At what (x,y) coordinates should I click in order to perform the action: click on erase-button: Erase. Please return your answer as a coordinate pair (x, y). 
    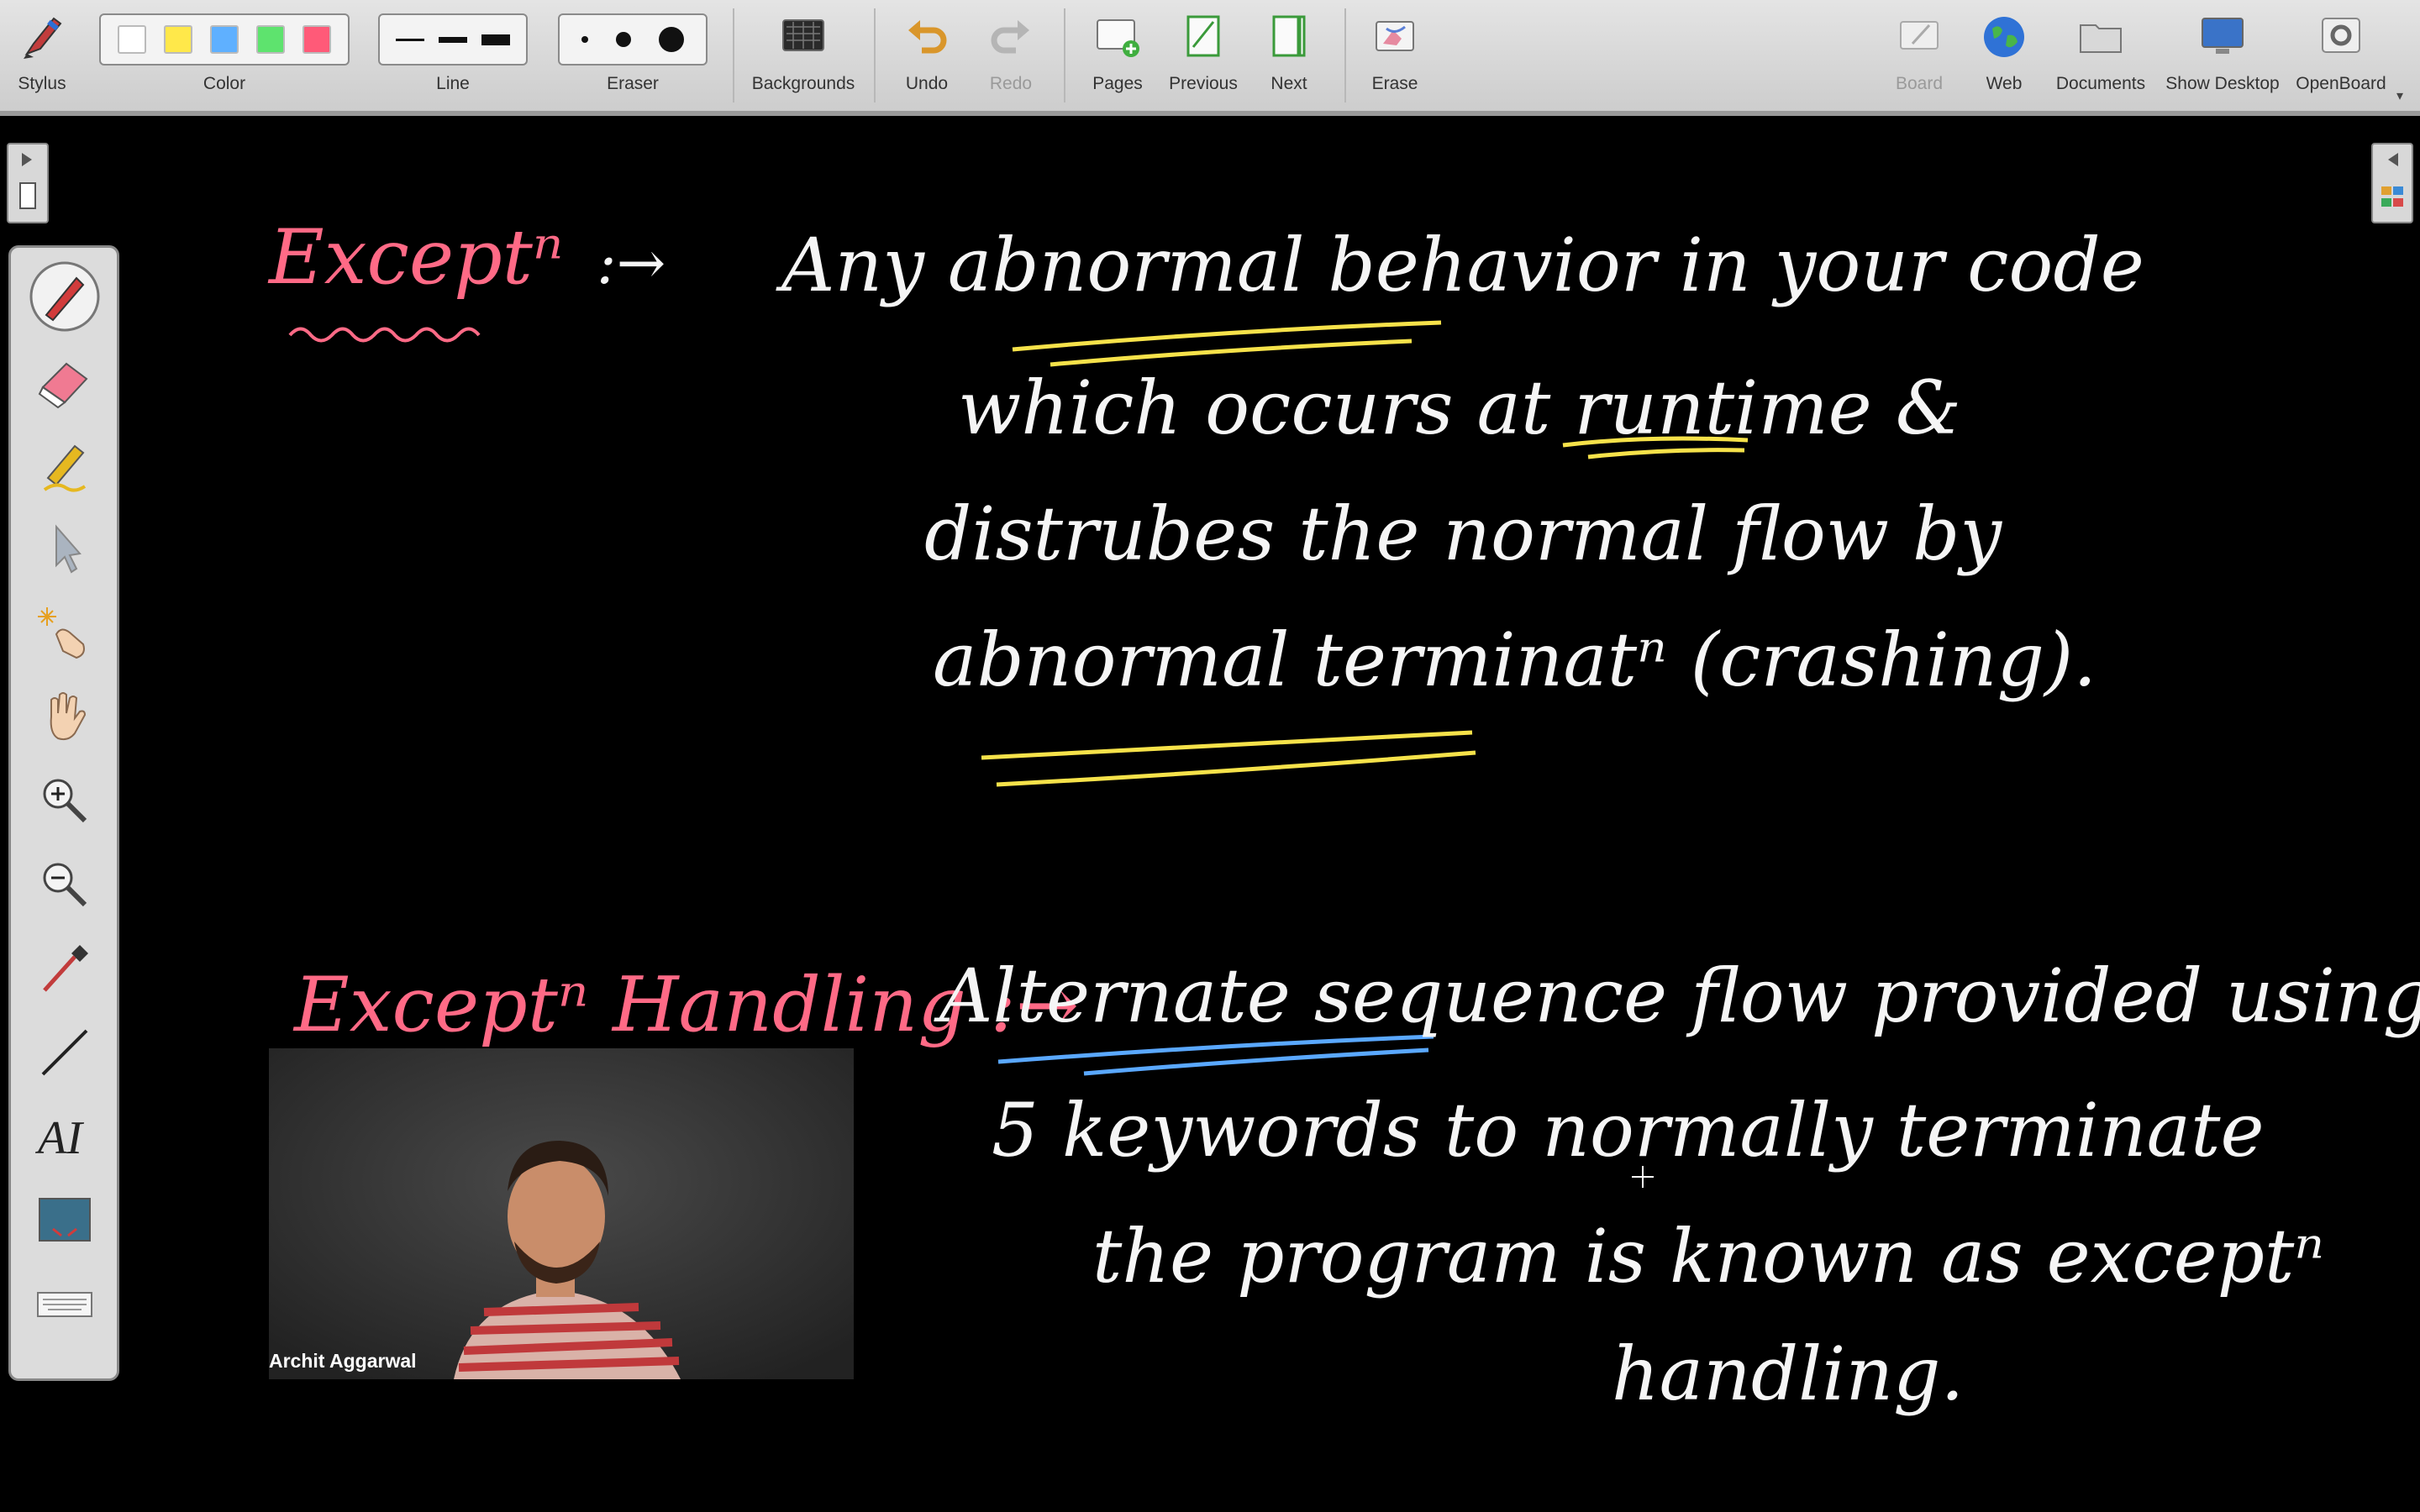
    Looking at the image, I should click on (1395, 55).